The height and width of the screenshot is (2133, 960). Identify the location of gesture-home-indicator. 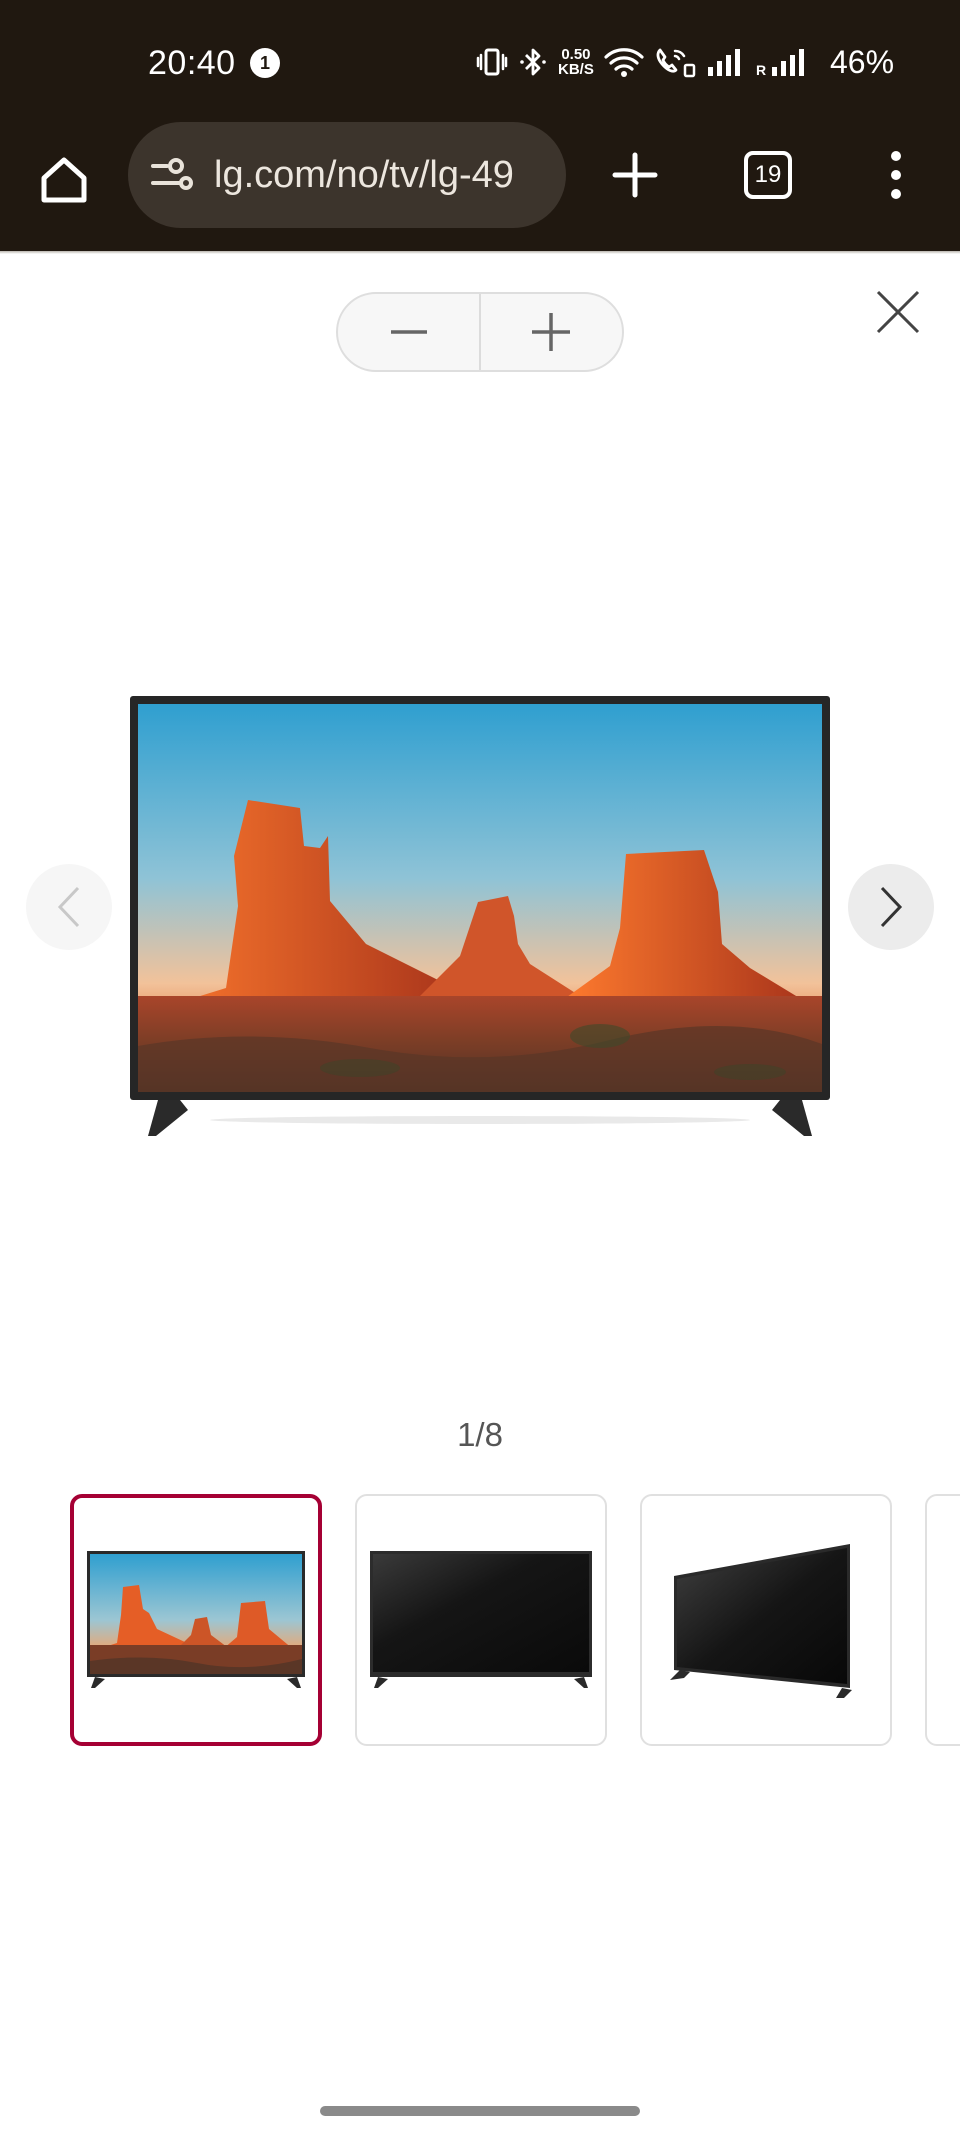
(480, 2111).